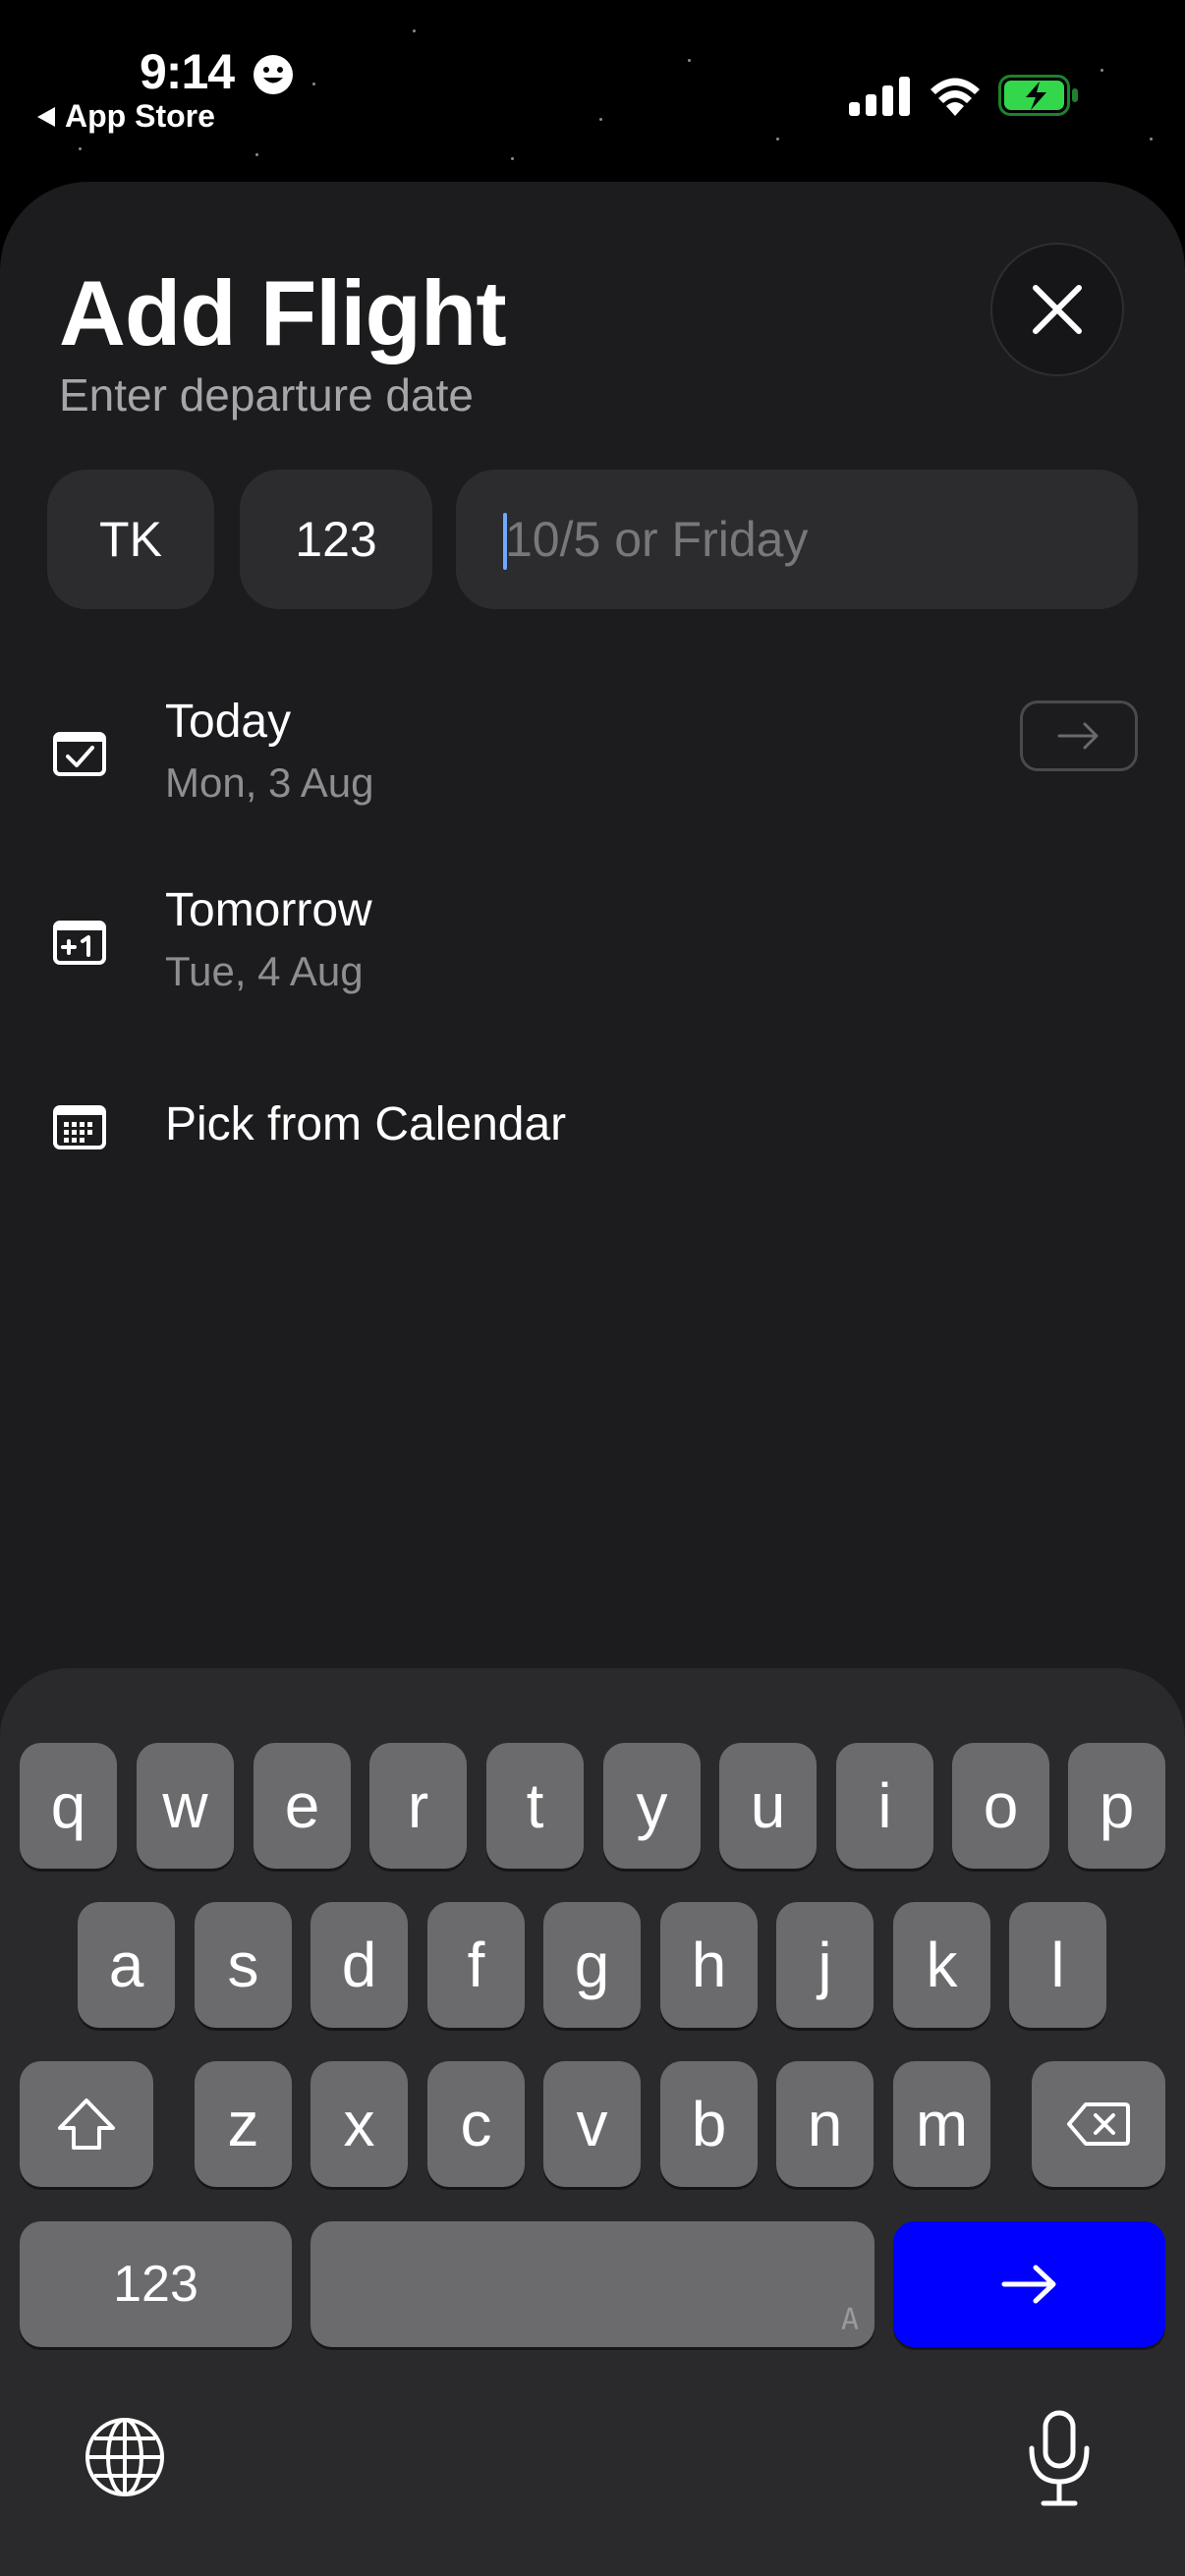 The width and height of the screenshot is (1185, 2576). I want to click on key-j: j, so click(825, 1965).